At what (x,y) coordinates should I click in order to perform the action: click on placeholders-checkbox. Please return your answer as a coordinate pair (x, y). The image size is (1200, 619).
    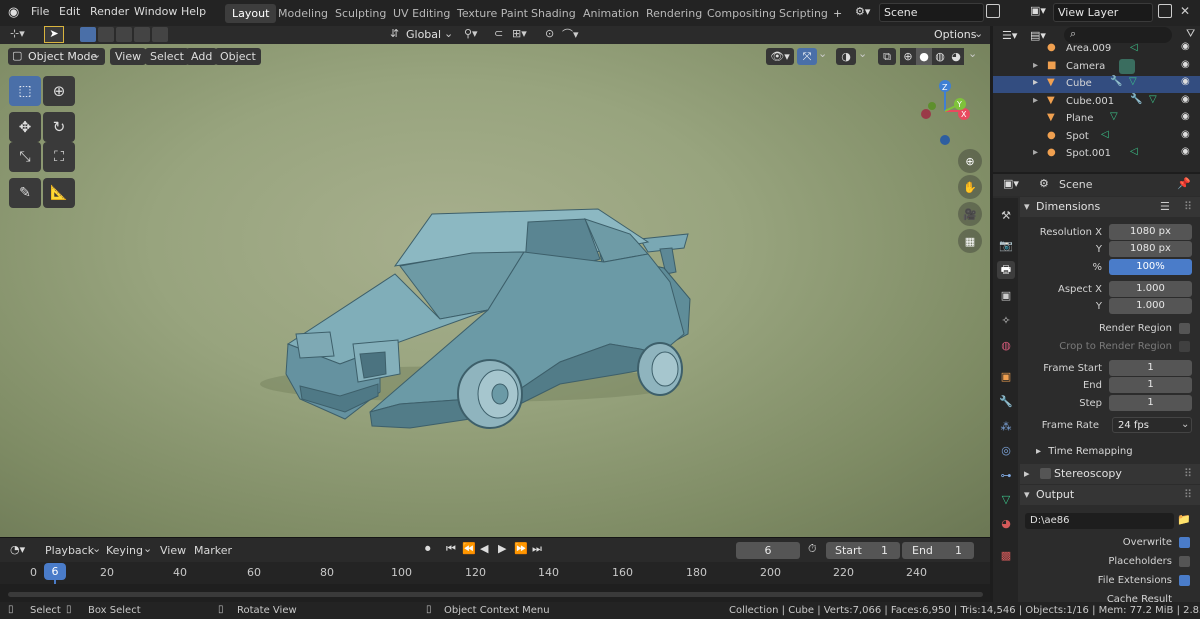
    Looking at the image, I should click on (1184, 561).